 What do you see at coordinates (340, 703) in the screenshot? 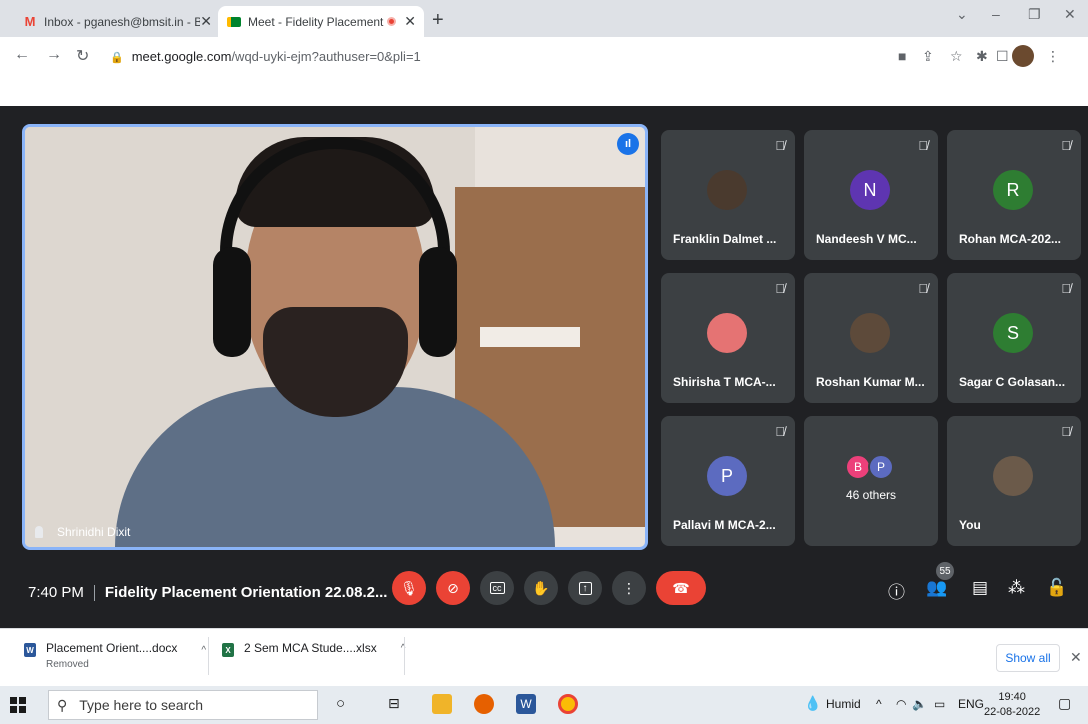
I see `cortana-icon: ○` at bounding box center [340, 703].